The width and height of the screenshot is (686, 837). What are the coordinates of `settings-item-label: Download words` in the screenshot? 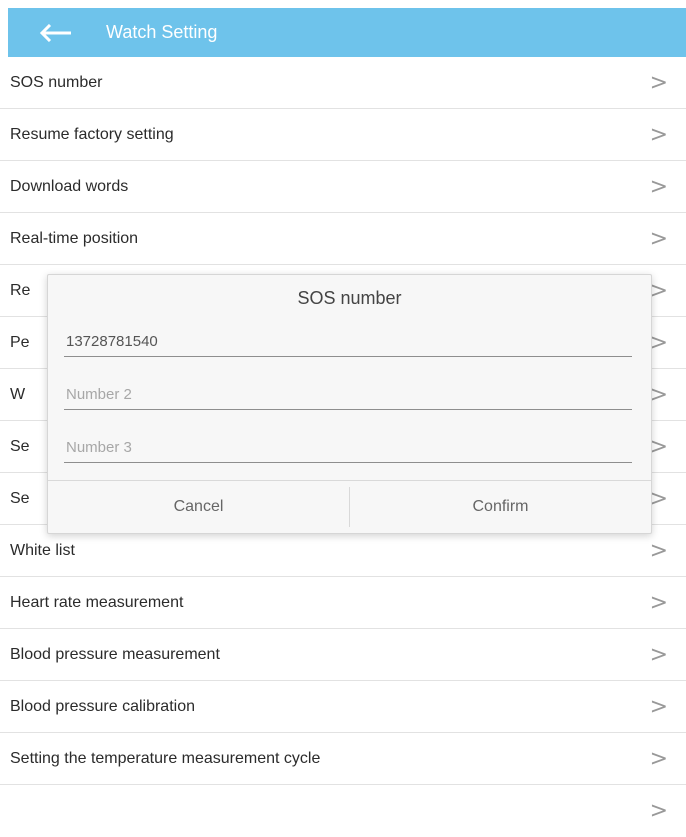 It's located at (69, 186).